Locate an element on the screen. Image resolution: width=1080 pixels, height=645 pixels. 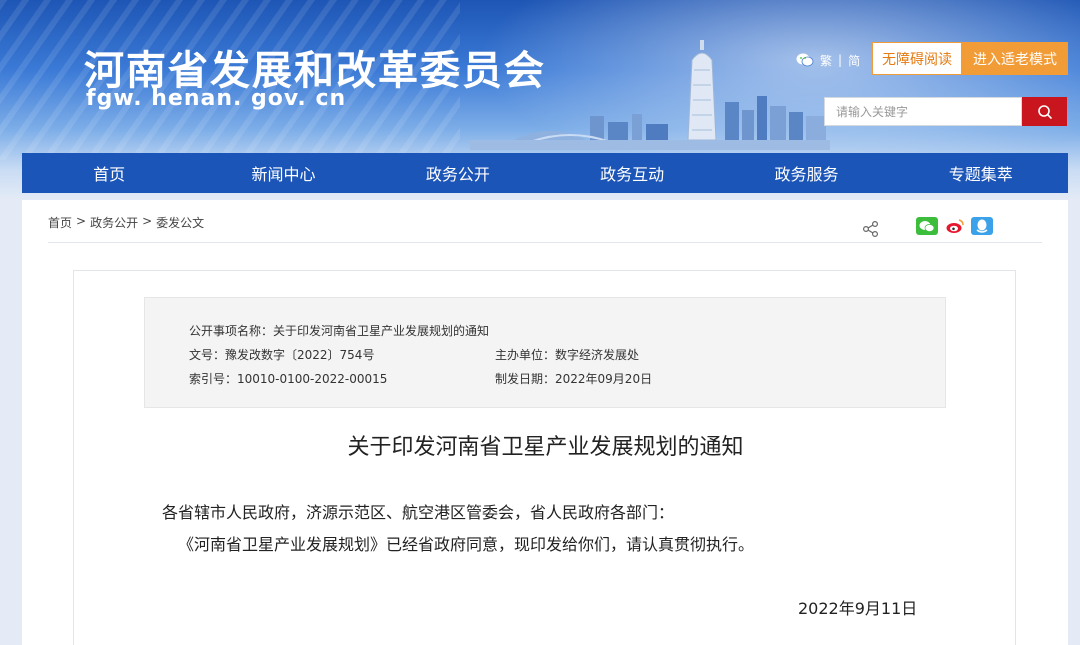
weibo-icon is located at coordinates (955, 226).